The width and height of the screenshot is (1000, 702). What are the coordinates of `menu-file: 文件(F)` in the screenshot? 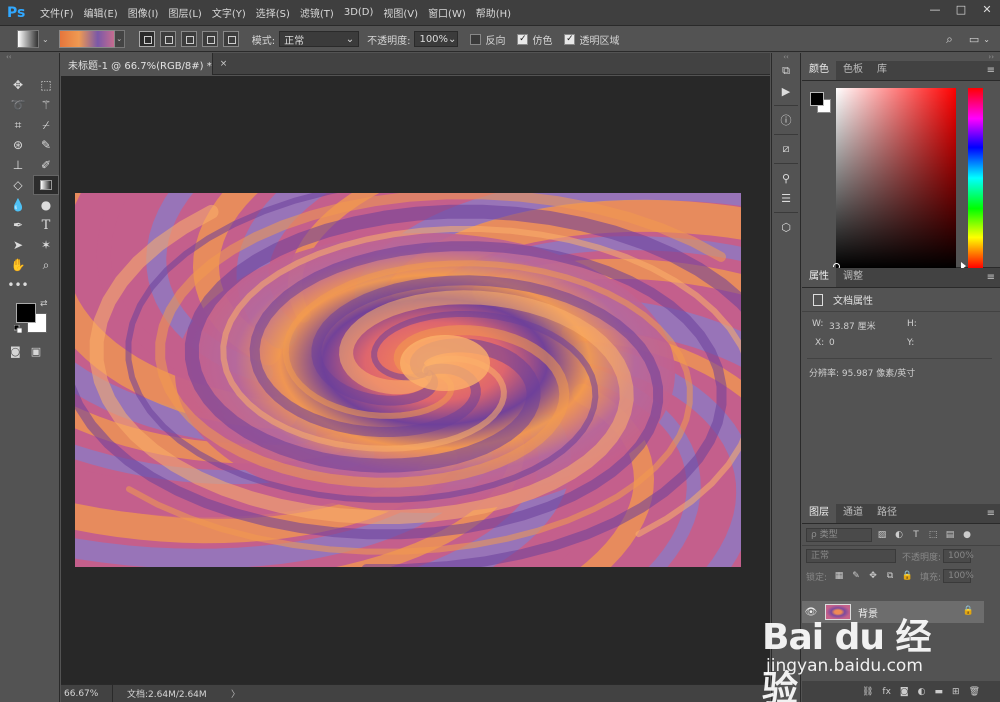 It's located at (57, 12).